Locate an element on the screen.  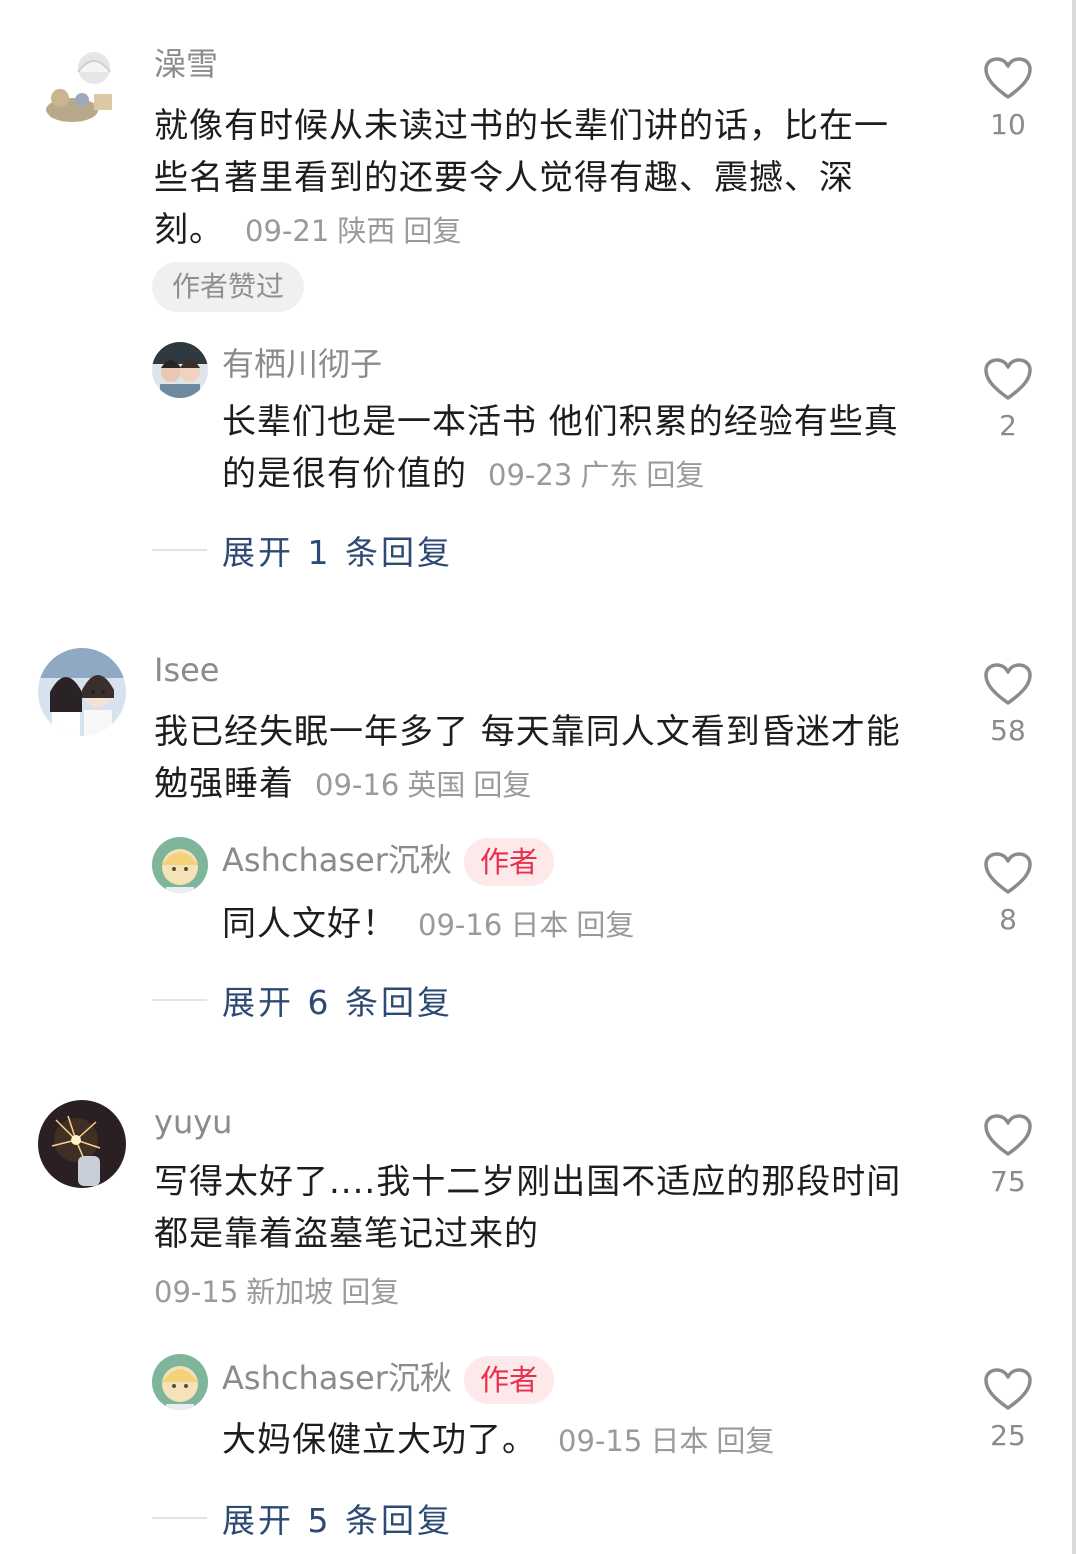
reply-meta: 09-23 广东 回复 is located at coordinates (596, 475).